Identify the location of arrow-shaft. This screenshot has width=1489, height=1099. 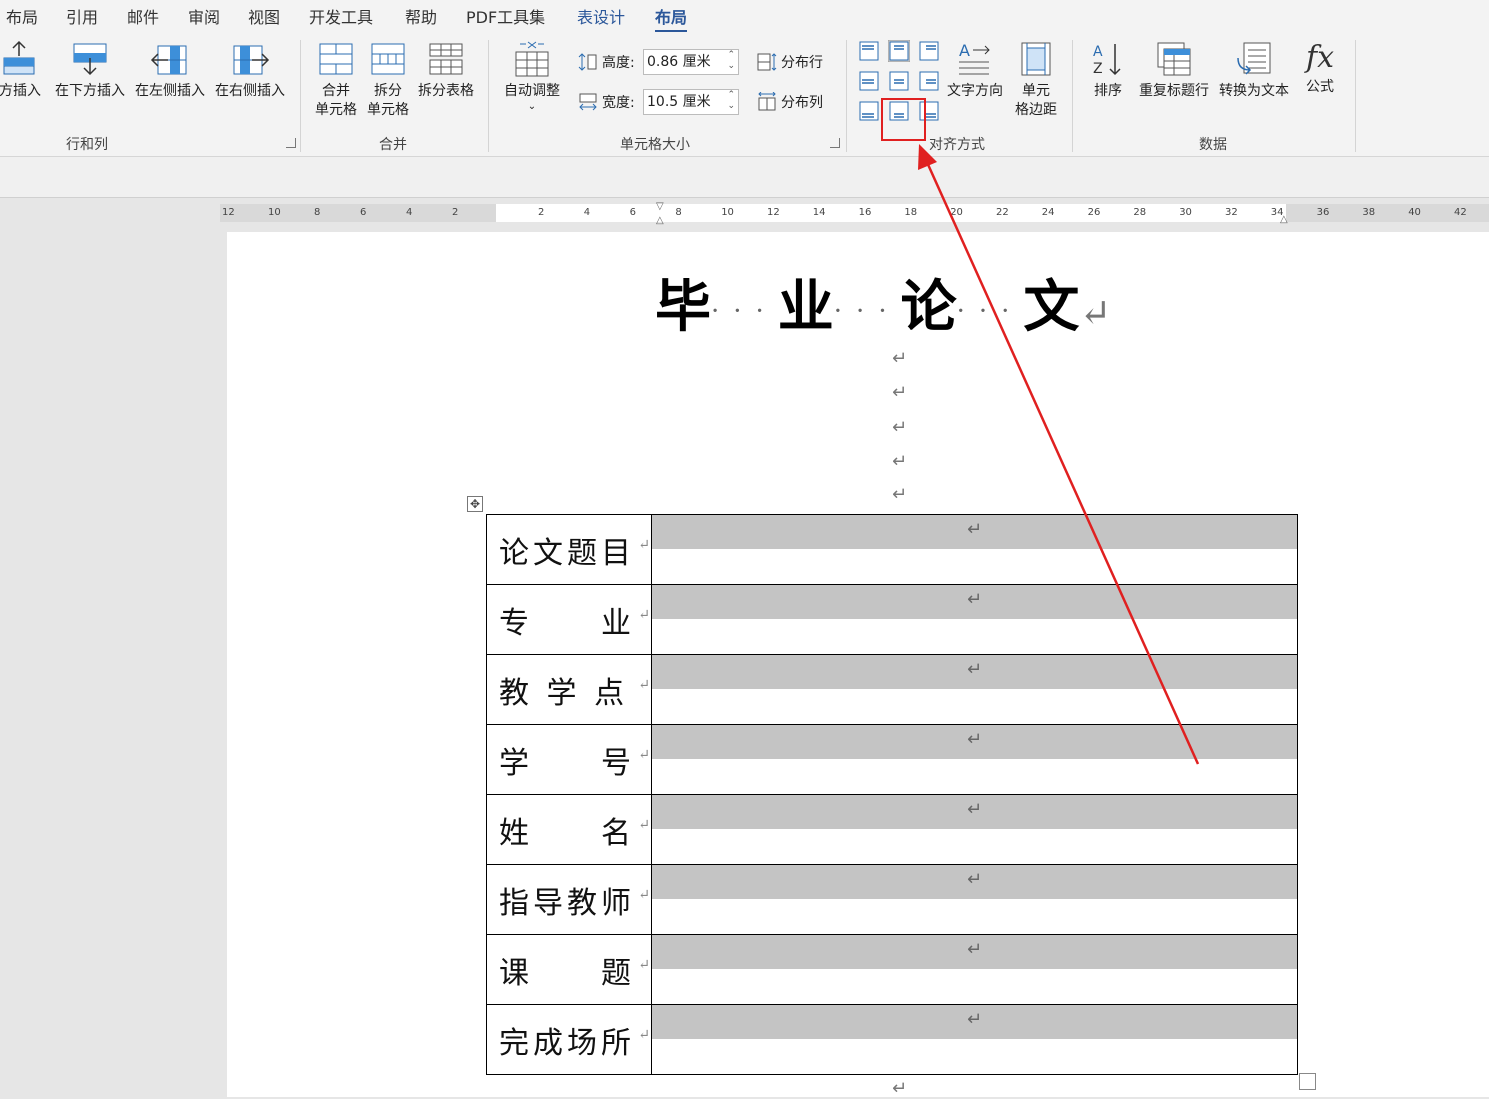
(1062, 462).